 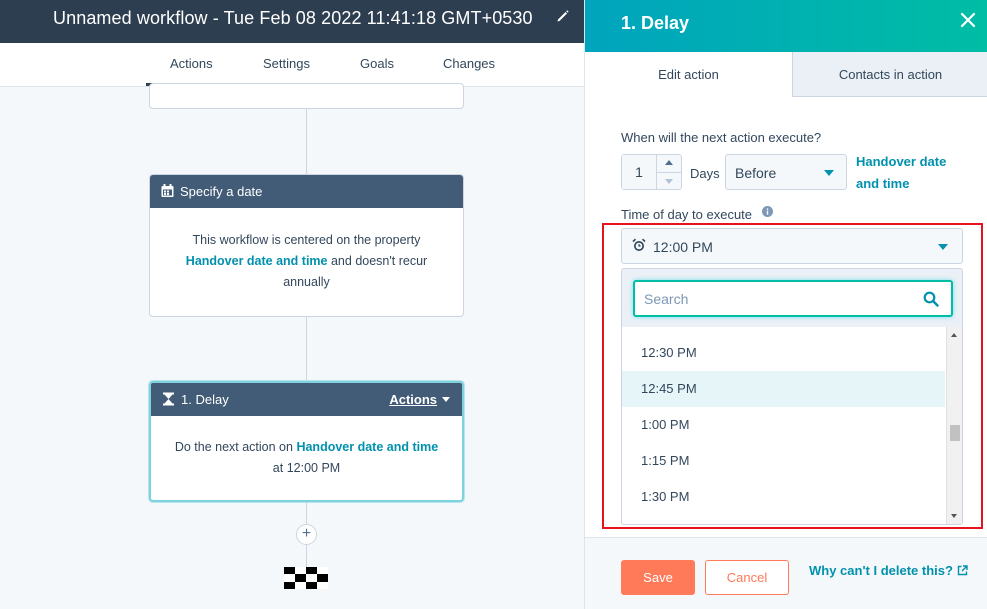 I want to click on tab-changes: Changes, so click(x=469, y=63).